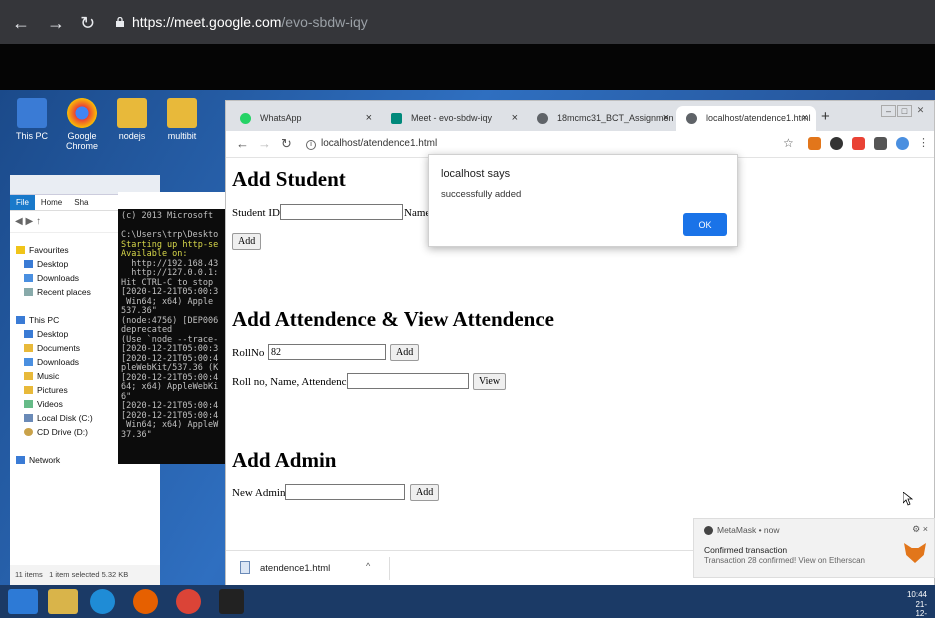 This screenshot has width=935, height=618. I want to click on divider, so click(389, 568).